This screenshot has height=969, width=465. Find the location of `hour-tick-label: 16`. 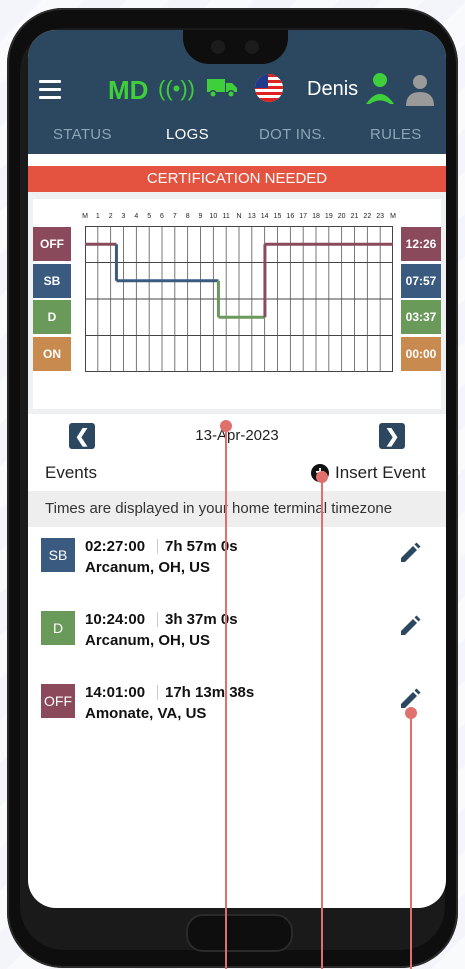

hour-tick-label: 16 is located at coordinates (290, 216).